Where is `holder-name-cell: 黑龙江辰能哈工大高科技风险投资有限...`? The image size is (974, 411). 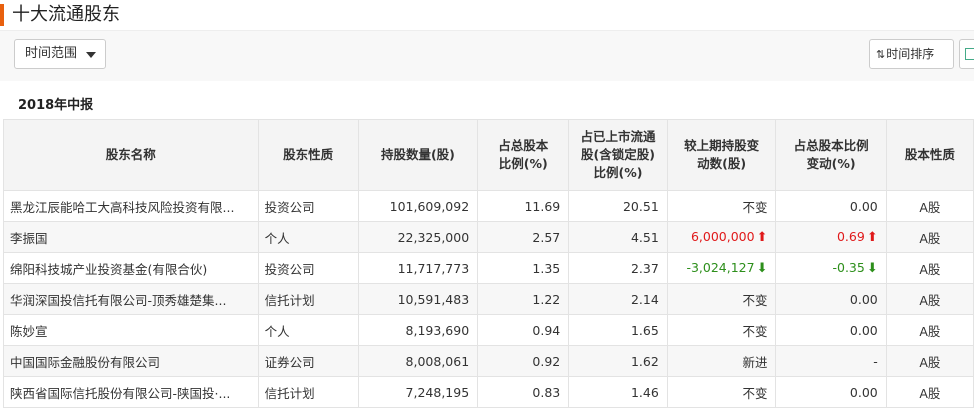
holder-name-cell: 黑龙江辰能哈工大高科技风险投资有限... is located at coordinates (131, 206).